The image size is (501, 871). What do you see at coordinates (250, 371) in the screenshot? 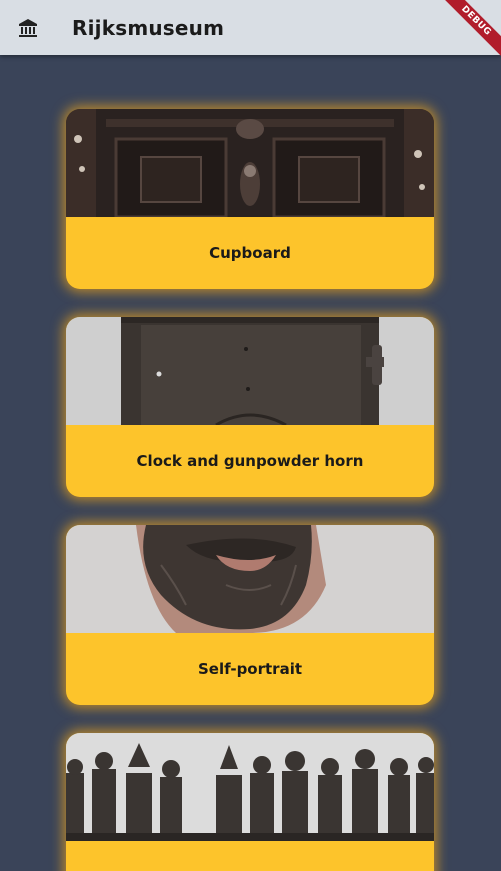
I see `clock-photo` at bounding box center [250, 371].